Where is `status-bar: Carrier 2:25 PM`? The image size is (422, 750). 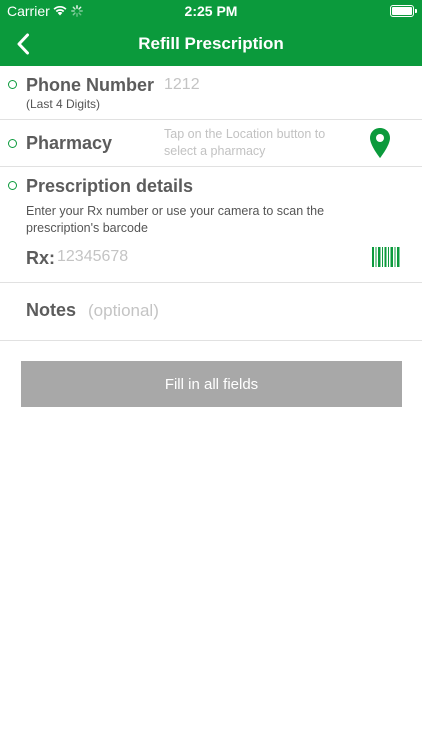 status-bar: Carrier 2:25 PM is located at coordinates (211, 11).